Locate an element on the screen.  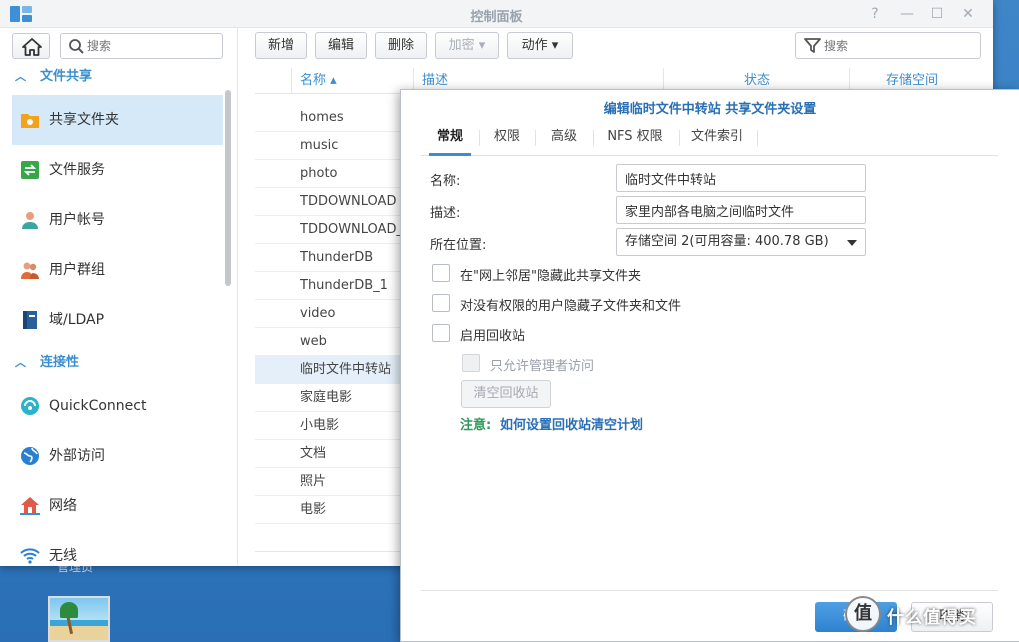
admin-only-checkbox is located at coordinates (471, 363).